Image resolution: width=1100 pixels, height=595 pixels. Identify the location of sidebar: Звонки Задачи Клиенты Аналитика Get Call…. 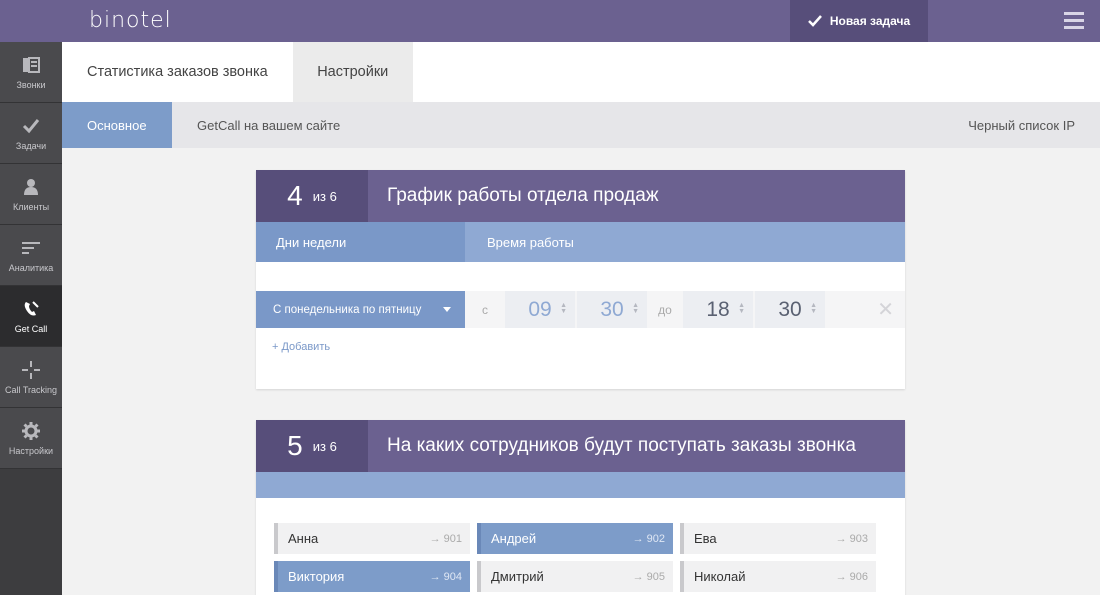
(31, 297).